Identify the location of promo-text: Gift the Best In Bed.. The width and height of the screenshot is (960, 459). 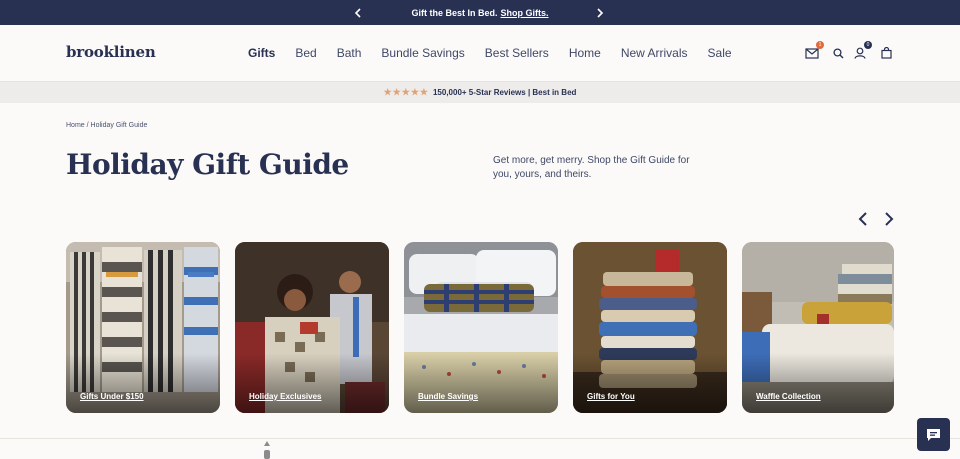
(454, 12).